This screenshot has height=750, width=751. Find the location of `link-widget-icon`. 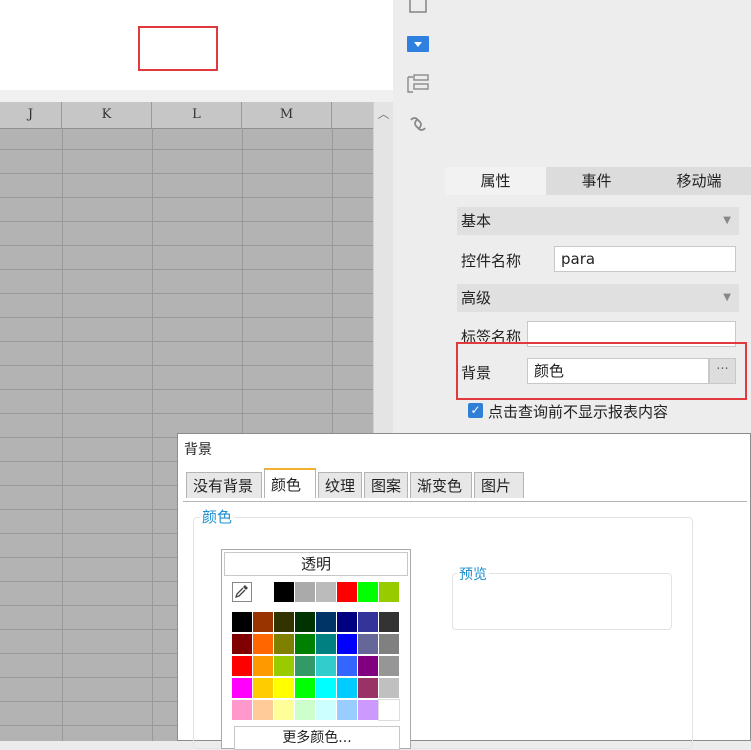

link-widget-icon is located at coordinates (418, 124).